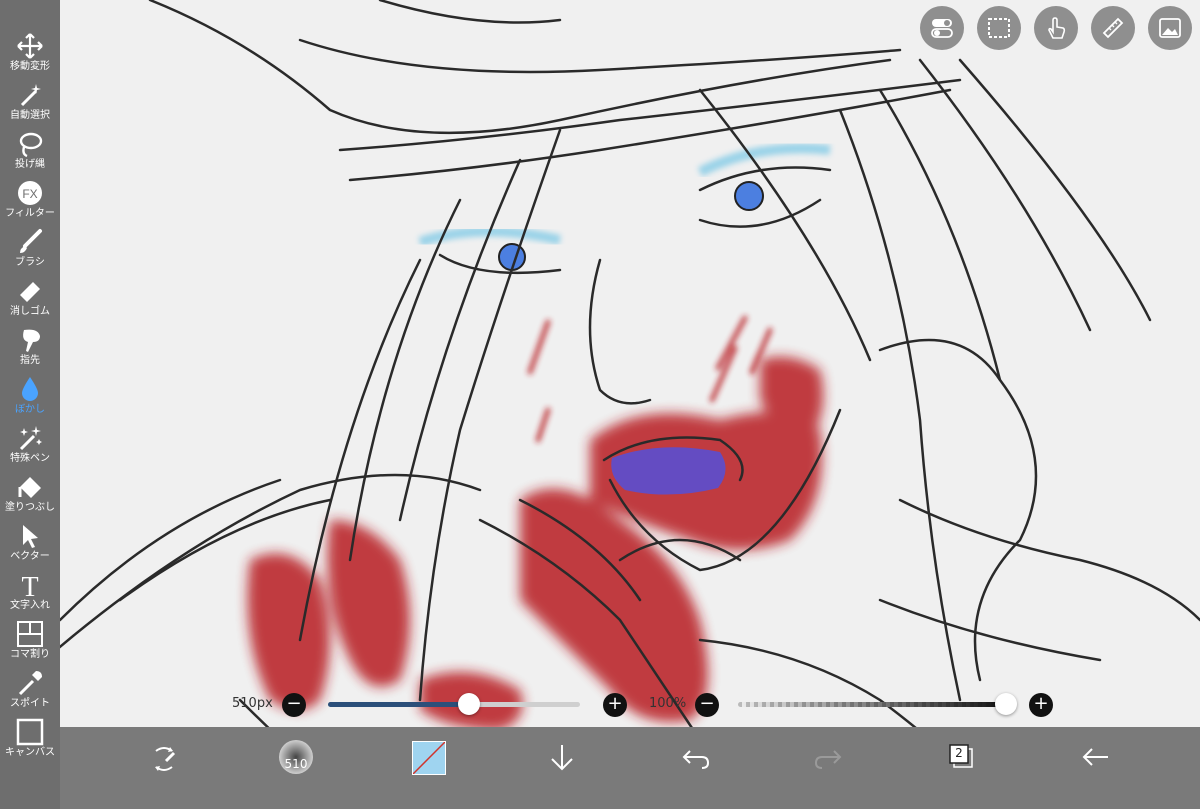  I want to click on panel-divide-icon, so click(30, 634).